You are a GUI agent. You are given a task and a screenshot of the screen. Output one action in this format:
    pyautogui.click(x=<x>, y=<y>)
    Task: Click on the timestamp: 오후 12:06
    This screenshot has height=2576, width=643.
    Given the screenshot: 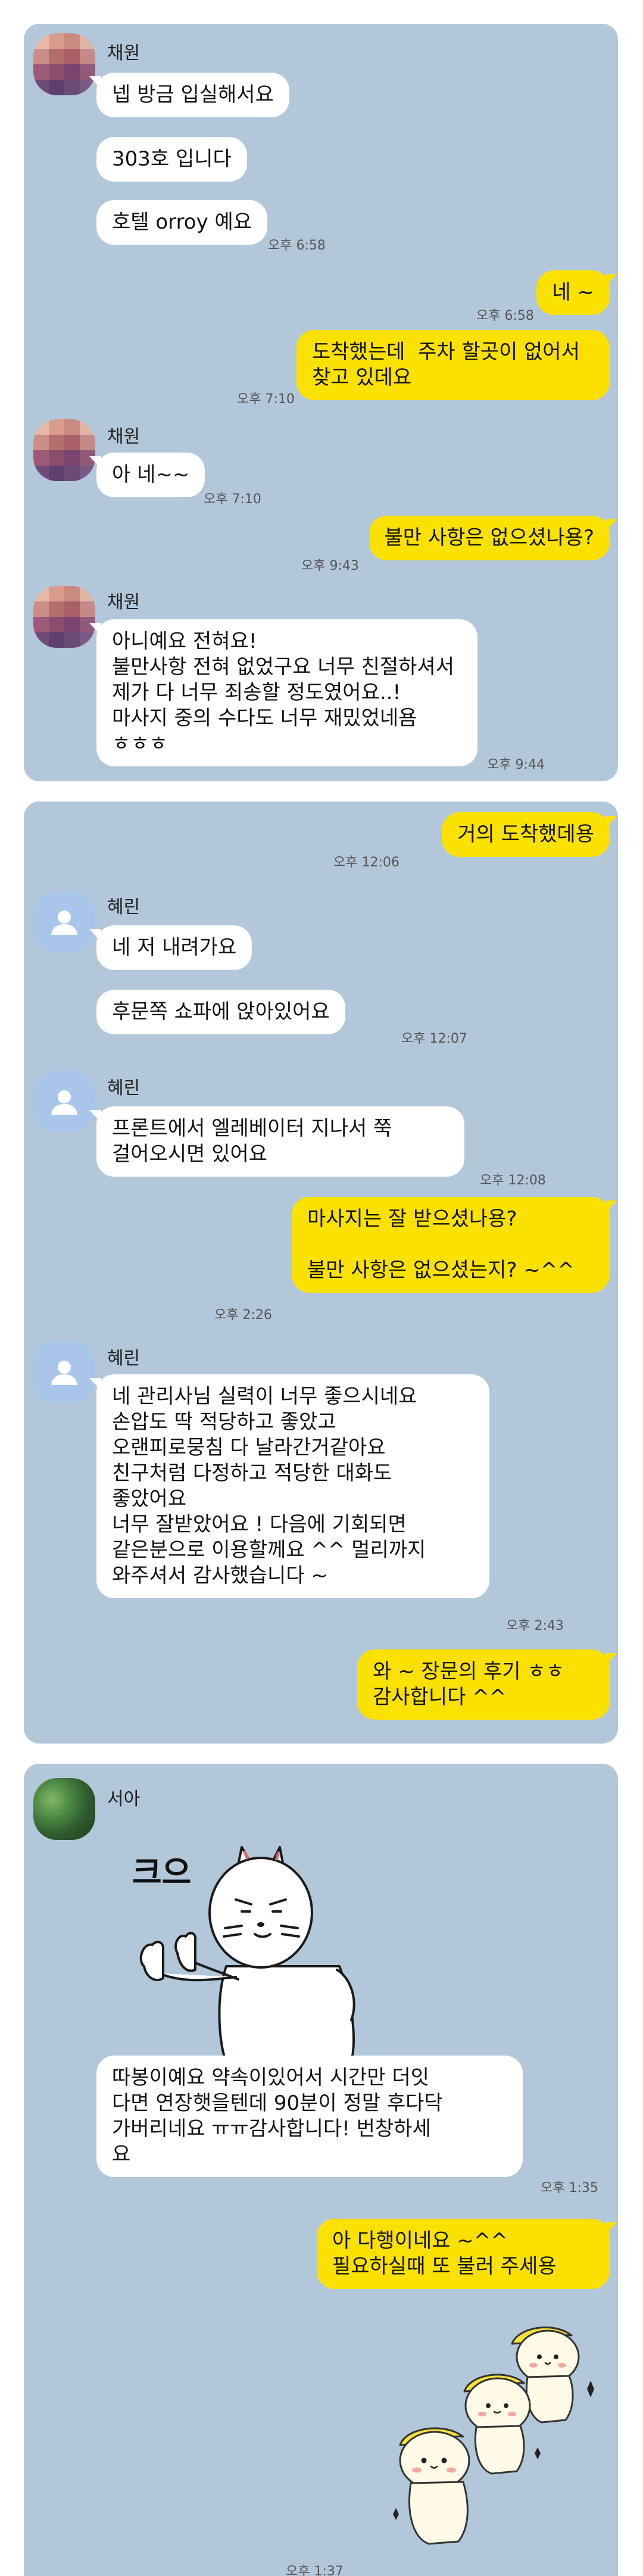 What is the action you would take?
    pyautogui.click(x=366, y=862)
    